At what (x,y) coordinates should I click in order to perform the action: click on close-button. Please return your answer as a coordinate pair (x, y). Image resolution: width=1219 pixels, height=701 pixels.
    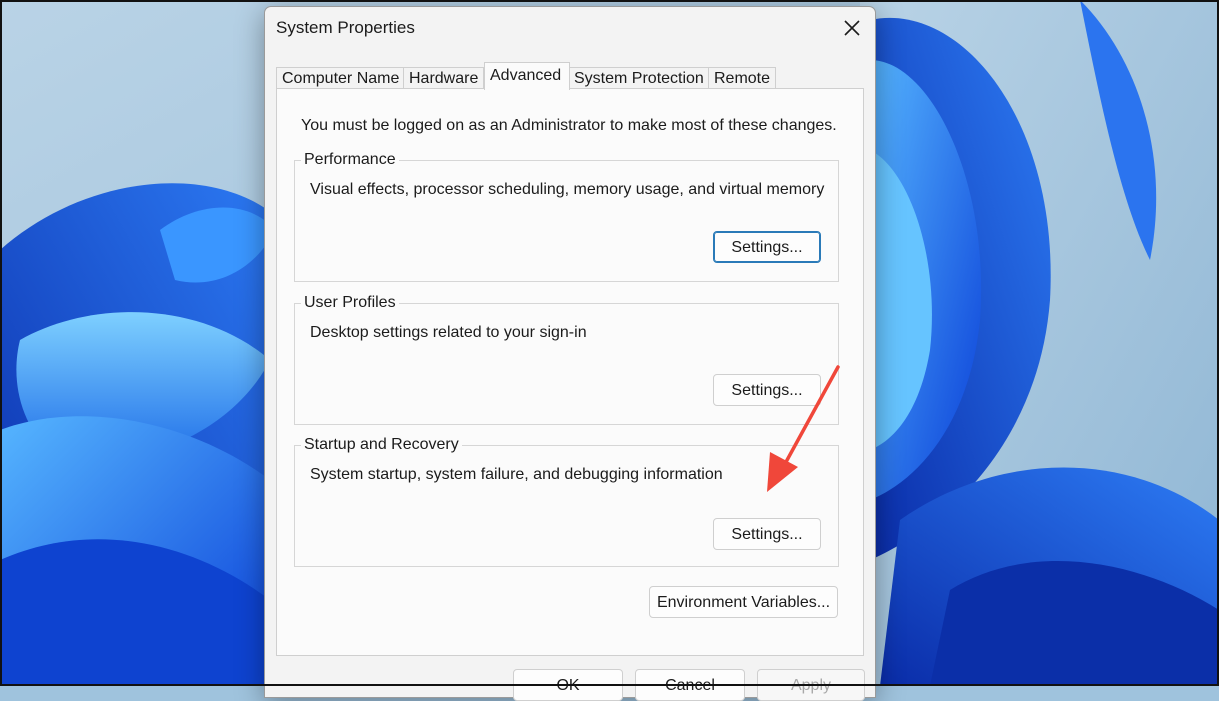
    Looking at the image, I should click on (852, 28).